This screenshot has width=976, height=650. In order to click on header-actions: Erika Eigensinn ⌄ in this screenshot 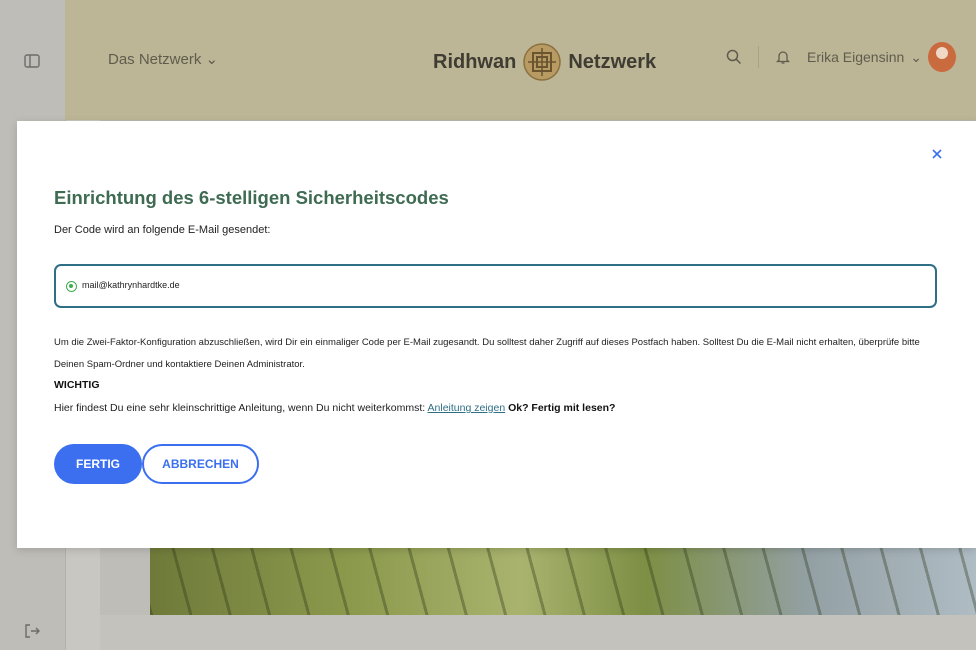, I will do `click(841, 57)`.